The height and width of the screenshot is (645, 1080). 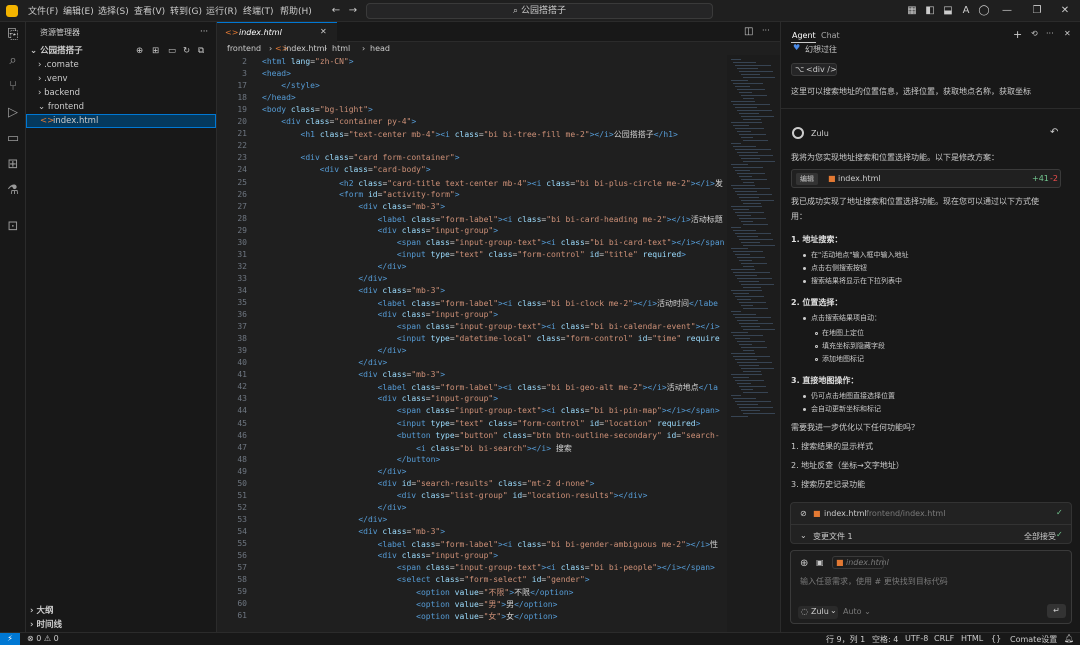 What do you see at coordinates (417, 448) in the screenshot?
I see `code-line: <i class="bi bi-search"></i> 搜索` at bounding box center [417, 448].